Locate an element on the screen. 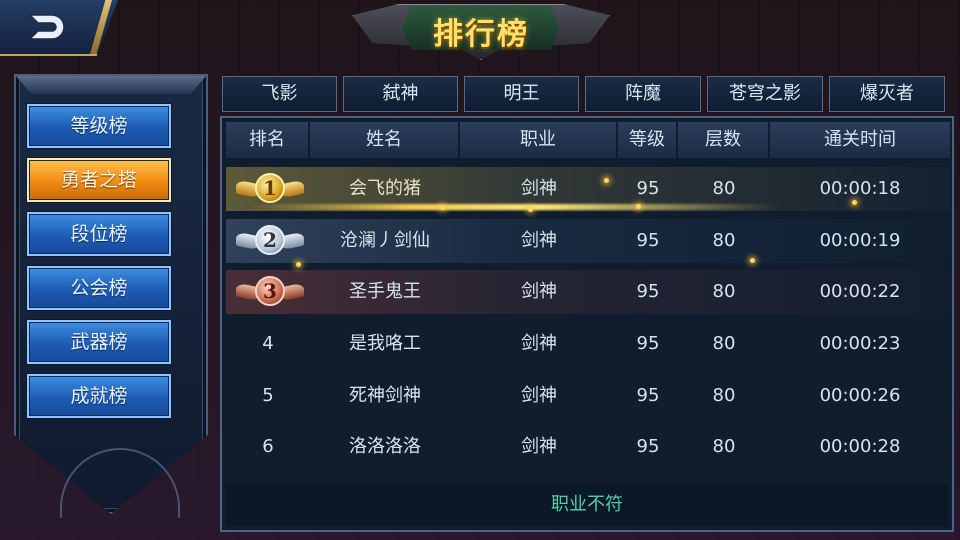  title-emblem: 排行榜 is located at coordinates (481, 35).